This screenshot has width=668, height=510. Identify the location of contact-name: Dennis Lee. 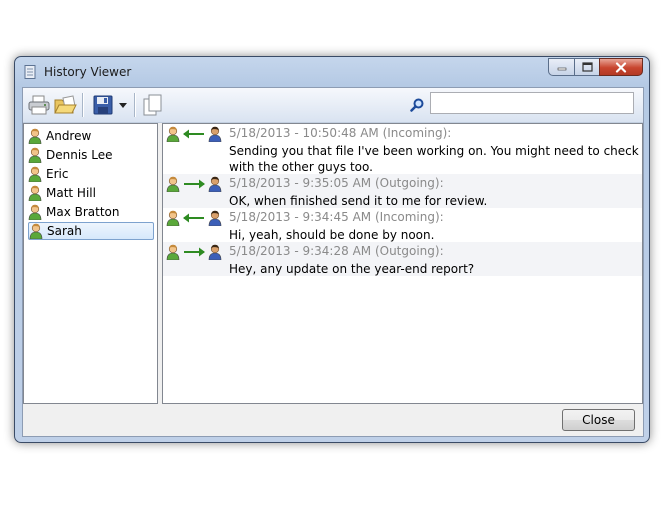
(79, 155).